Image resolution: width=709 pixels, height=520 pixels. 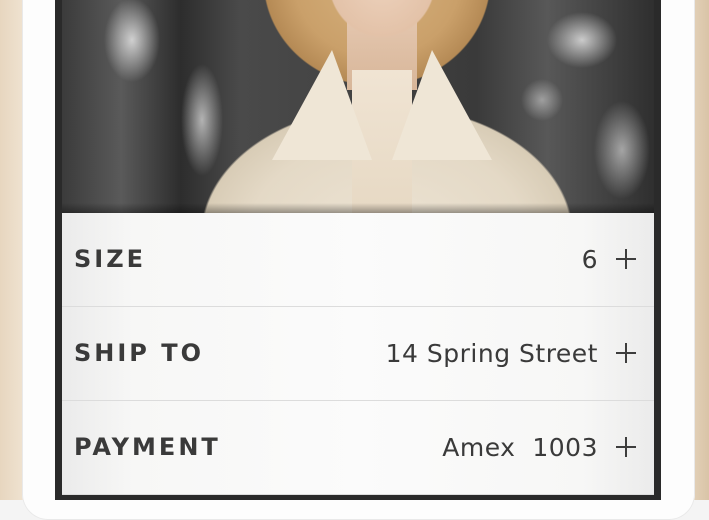 What do you see at coordinates (322, 105) in the screenshot?
I see `photo-collar-left` at bounding box center [322, 105].